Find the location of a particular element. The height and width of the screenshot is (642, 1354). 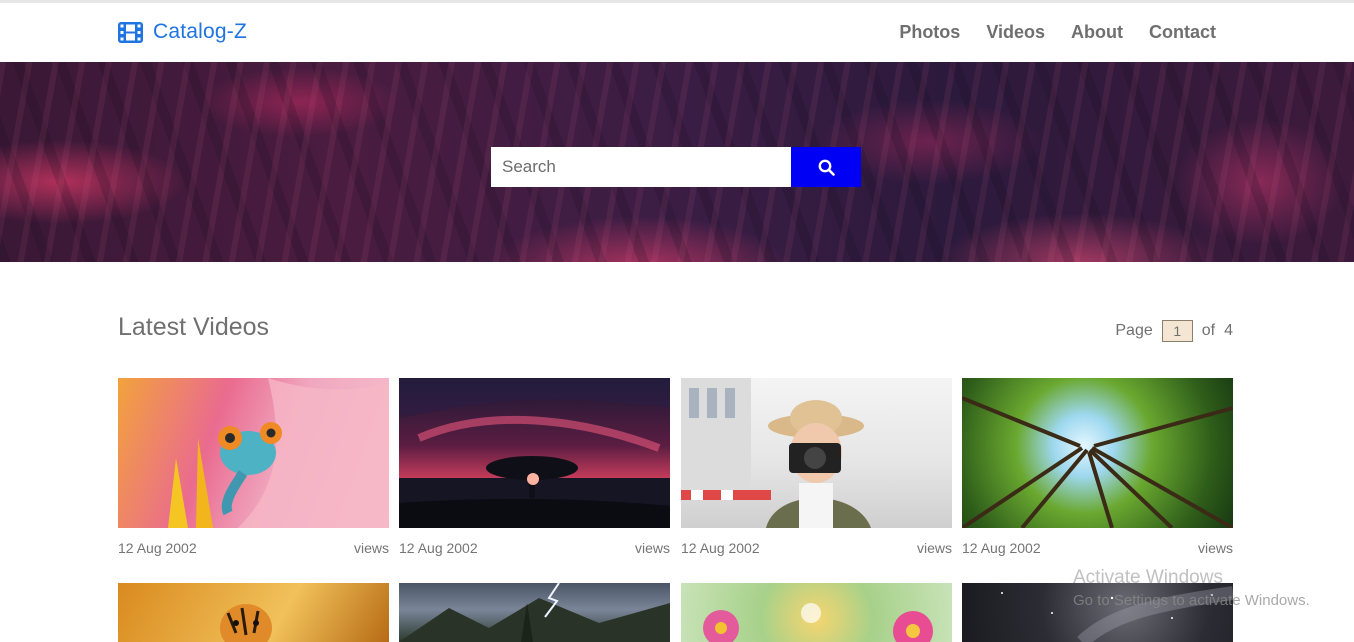

nav-link-about: About is located at coordinates (1097, 32).